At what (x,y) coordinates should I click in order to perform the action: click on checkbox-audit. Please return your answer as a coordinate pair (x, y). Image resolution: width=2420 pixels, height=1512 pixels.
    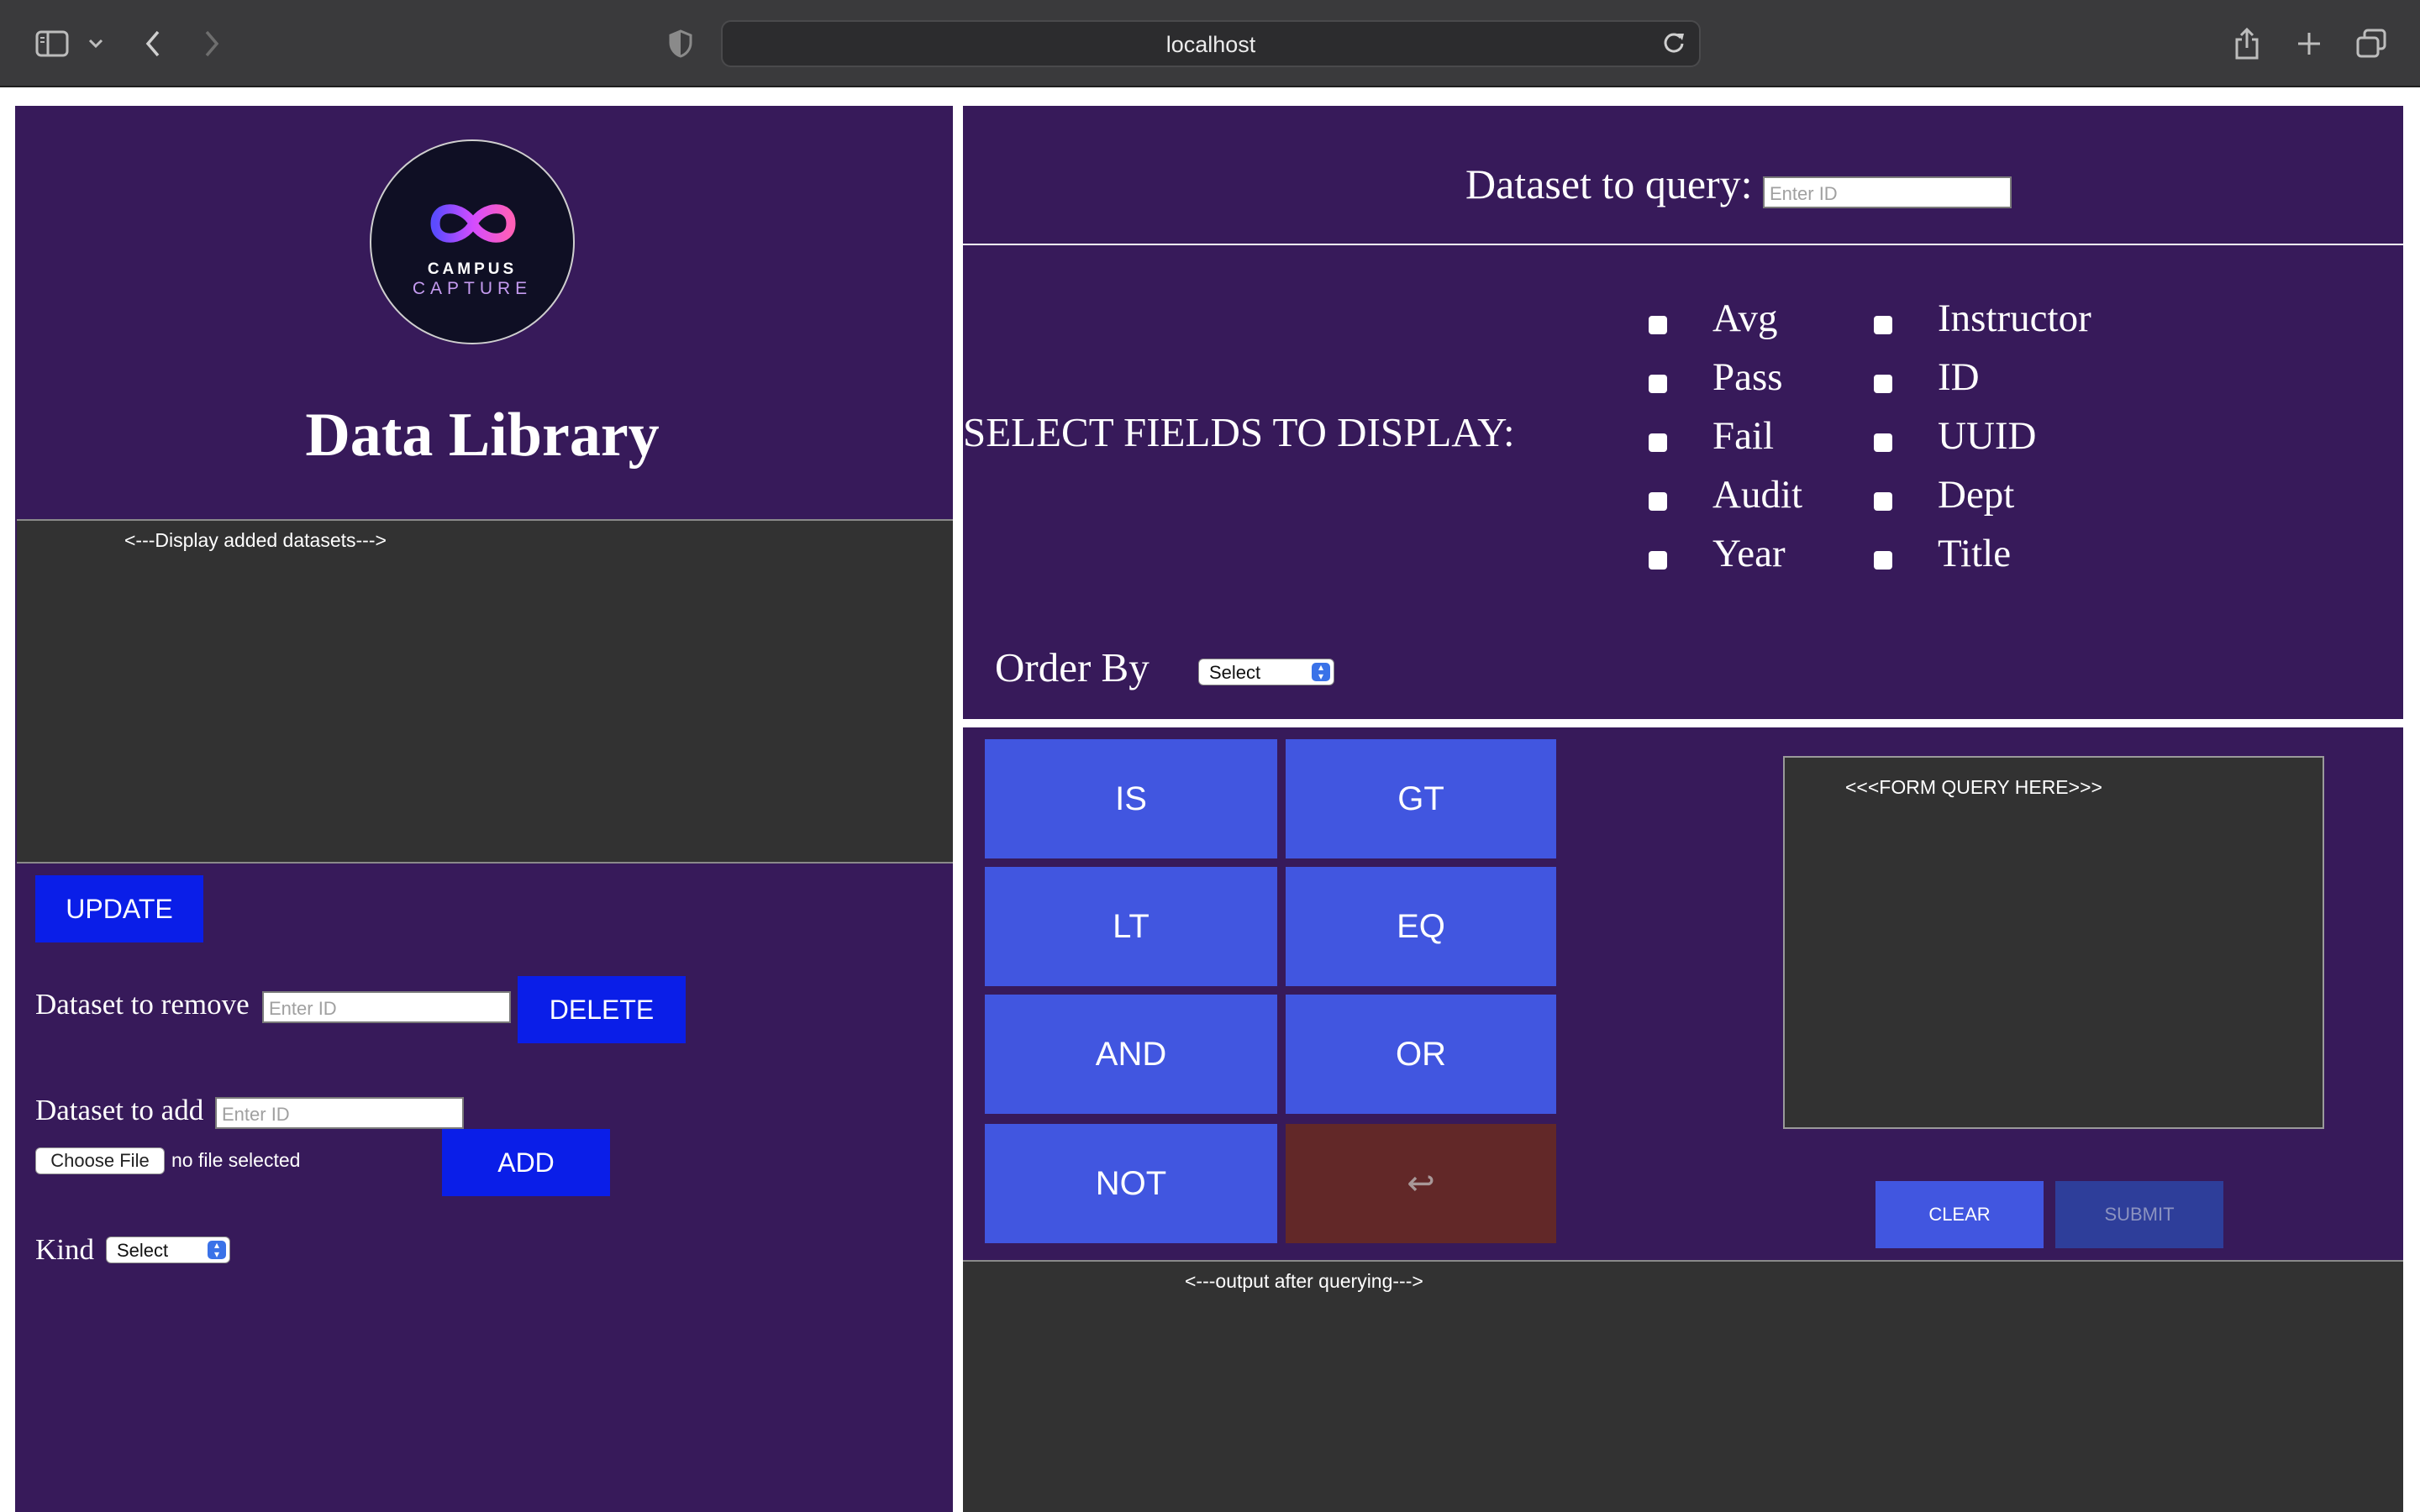
    Looking at the image, I should click on (1658, 501).